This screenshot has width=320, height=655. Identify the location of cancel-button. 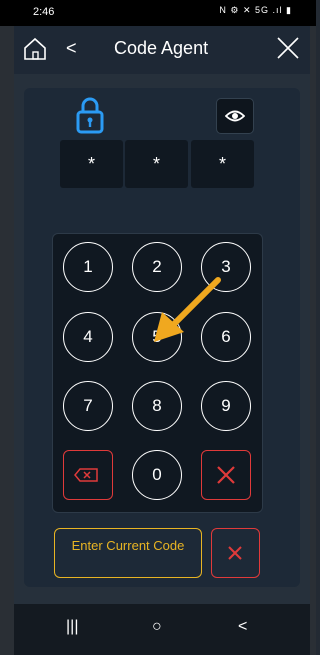
(235, 553).